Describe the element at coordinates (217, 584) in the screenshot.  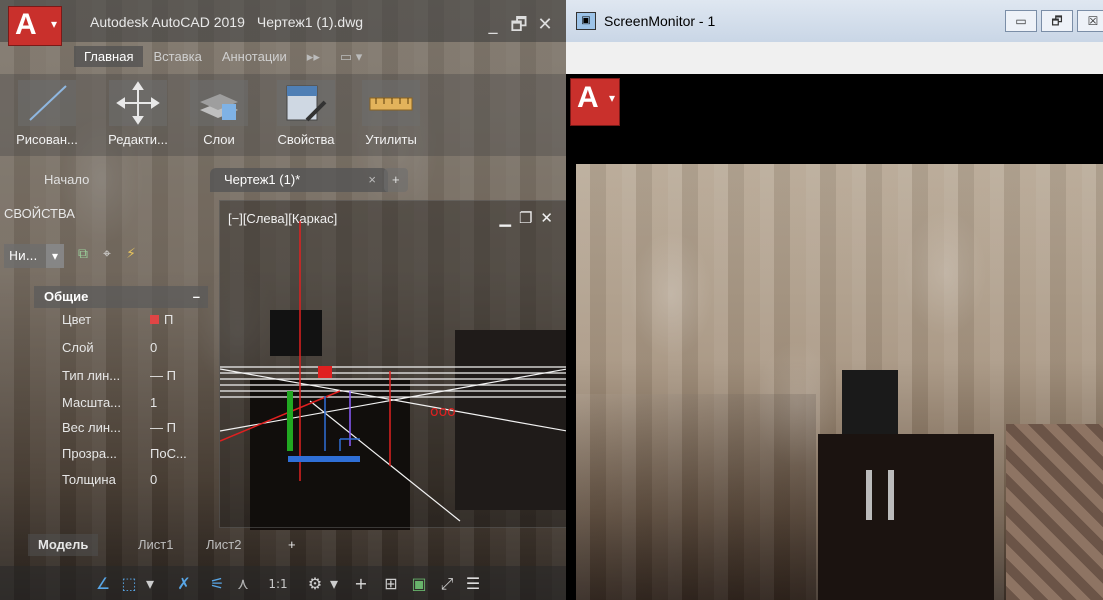
I see `dynamic-ucs-icon: ⚟` at that location.